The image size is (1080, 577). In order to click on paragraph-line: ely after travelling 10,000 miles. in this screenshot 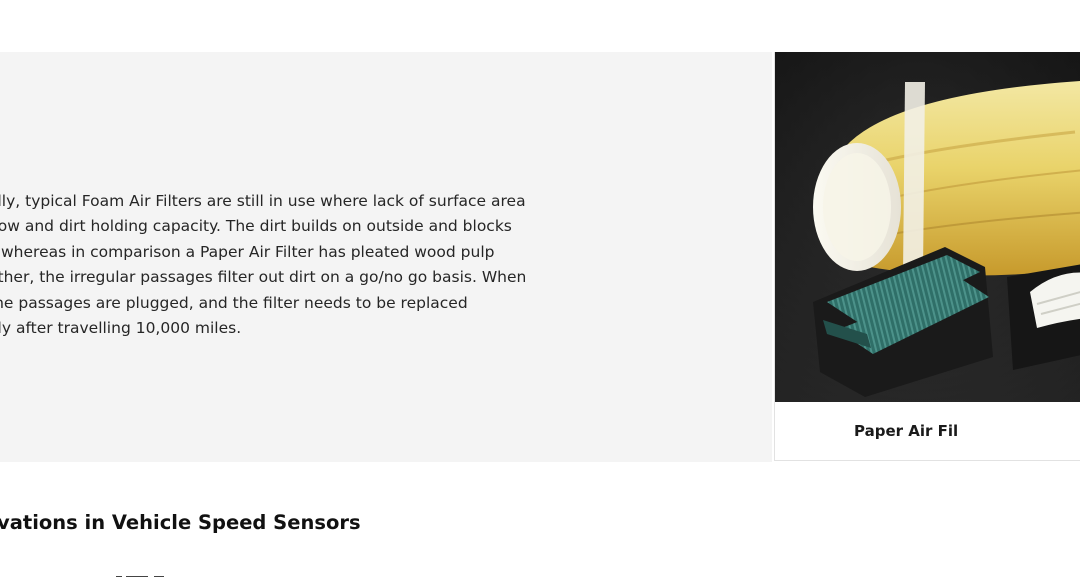, I will do `click(121, 328)`.